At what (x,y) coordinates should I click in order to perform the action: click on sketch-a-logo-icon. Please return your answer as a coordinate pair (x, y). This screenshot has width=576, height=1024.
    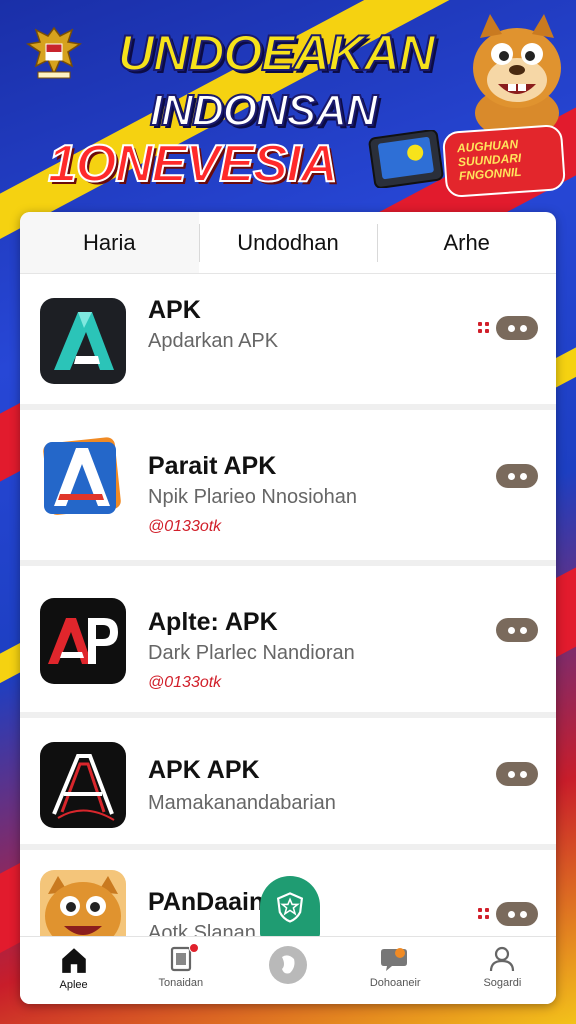
    Looking at the image, I should click on (83, 785).